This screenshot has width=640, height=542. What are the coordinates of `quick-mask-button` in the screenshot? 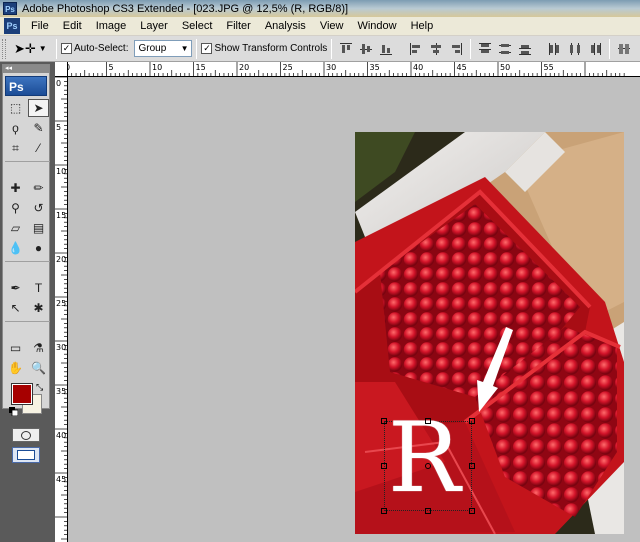 It's located at (26, 435).